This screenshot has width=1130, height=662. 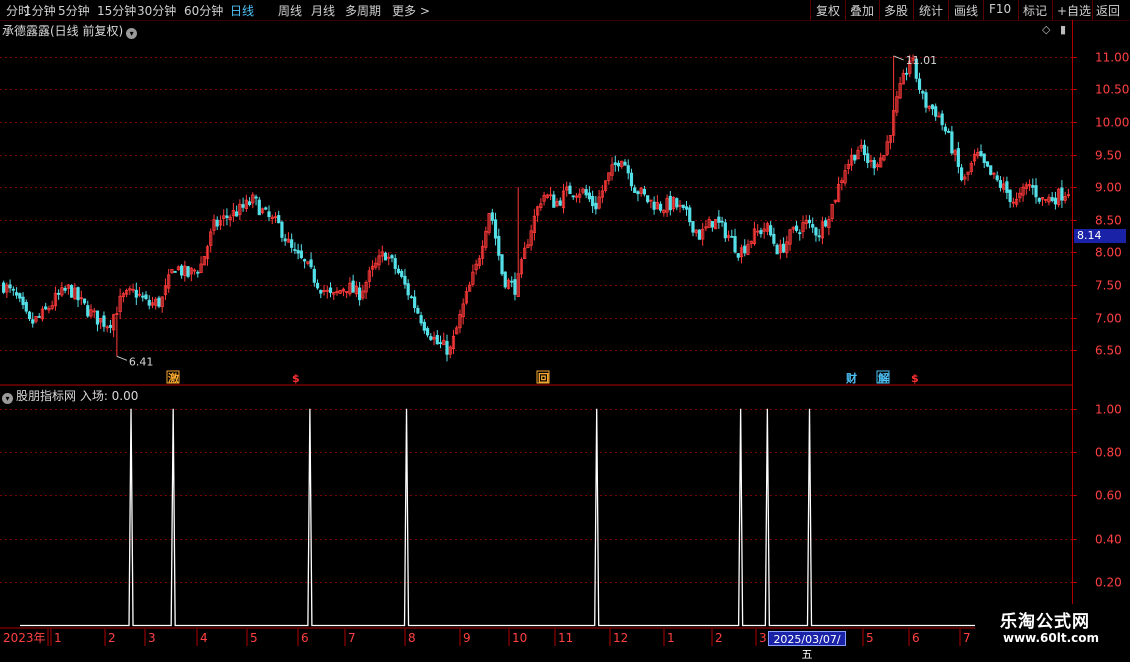 I want to click on month-label: 1, so click(x=671, y=638).